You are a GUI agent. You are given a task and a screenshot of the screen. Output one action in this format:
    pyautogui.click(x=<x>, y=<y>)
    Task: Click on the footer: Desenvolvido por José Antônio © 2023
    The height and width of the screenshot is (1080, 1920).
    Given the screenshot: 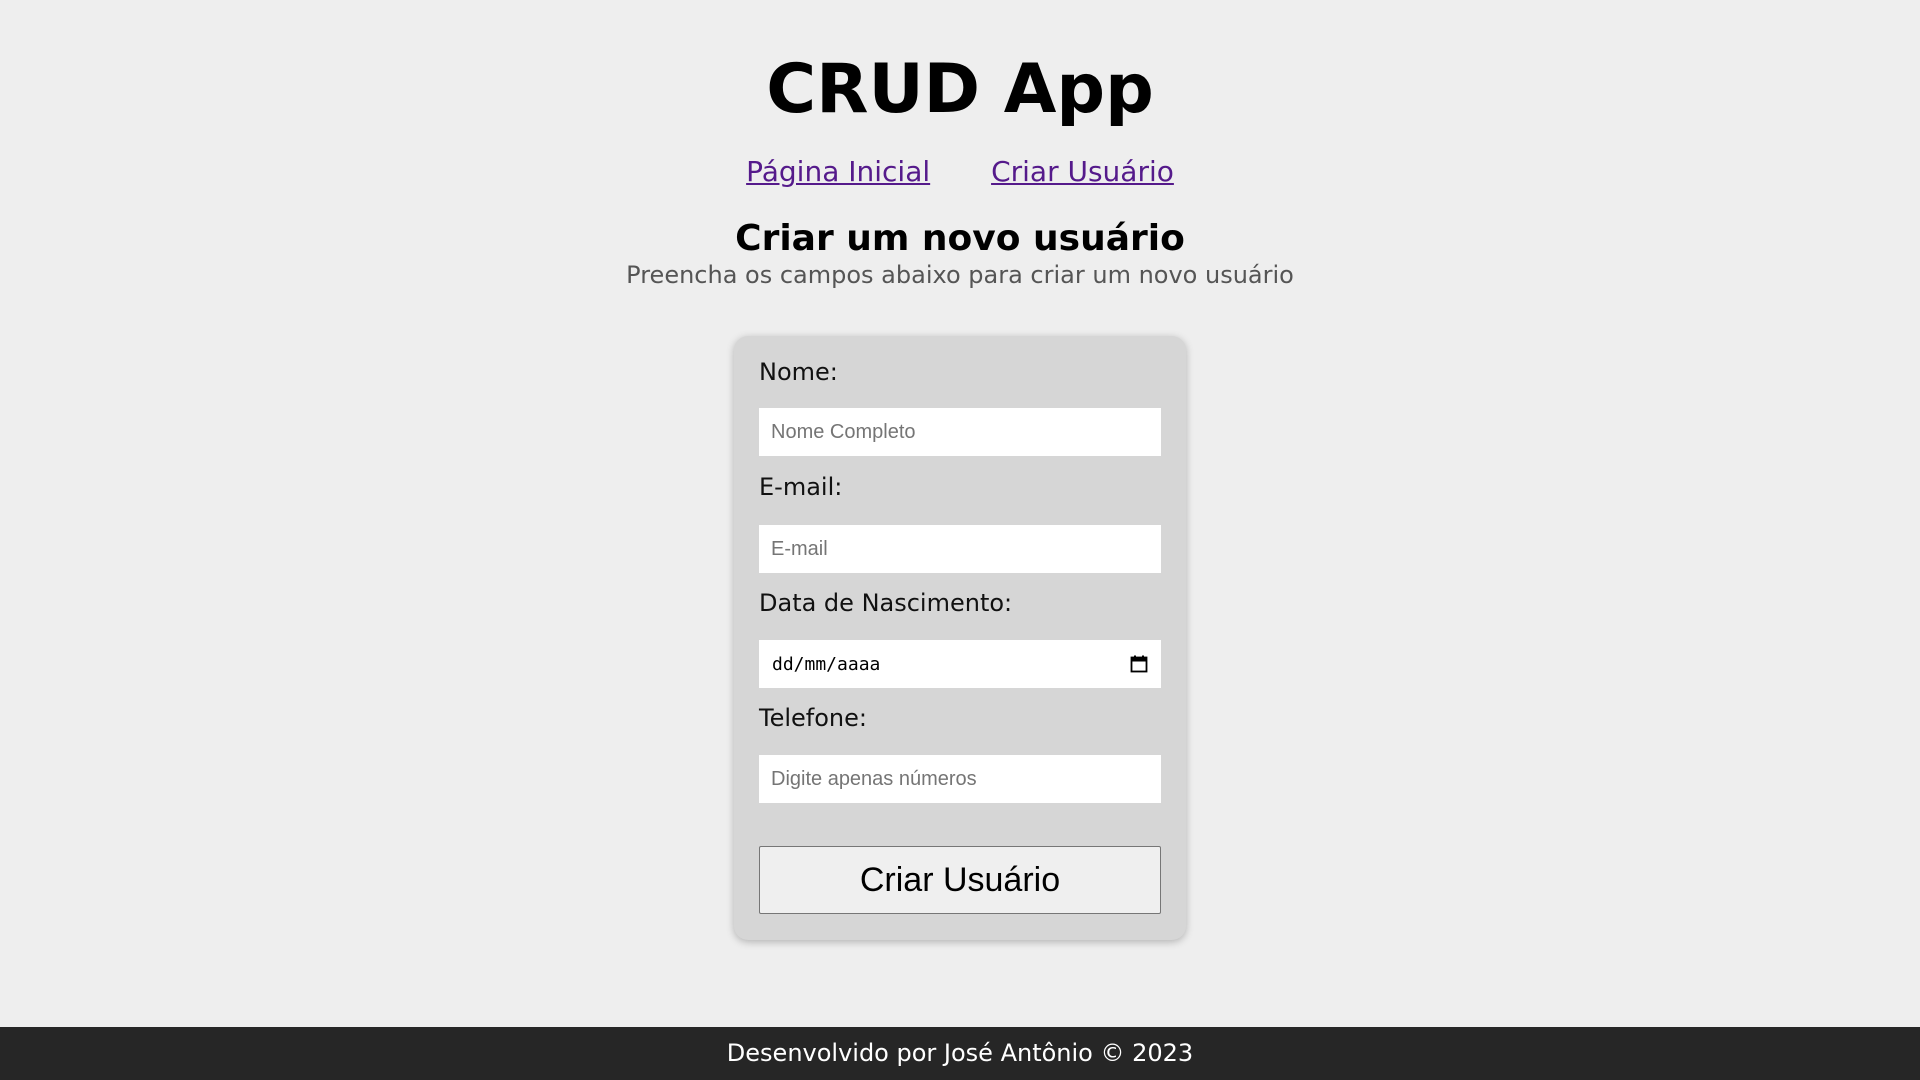 What is the action you would take?
    pyautogui.click(x=960, y=1053)
    